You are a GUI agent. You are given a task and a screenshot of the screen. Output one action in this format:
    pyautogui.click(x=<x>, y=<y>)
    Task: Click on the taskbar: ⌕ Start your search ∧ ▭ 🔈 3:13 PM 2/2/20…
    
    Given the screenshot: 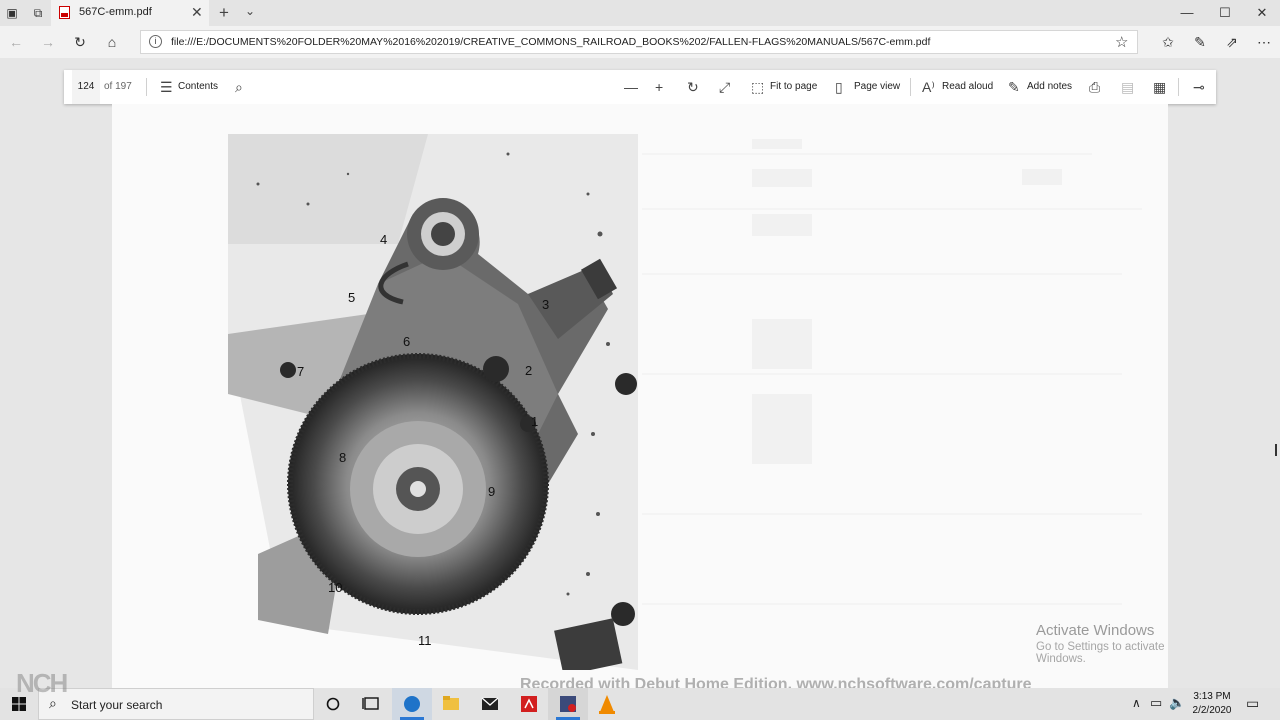 What is the action you would take?
    pyautogui.click(x=640, y=704)
    